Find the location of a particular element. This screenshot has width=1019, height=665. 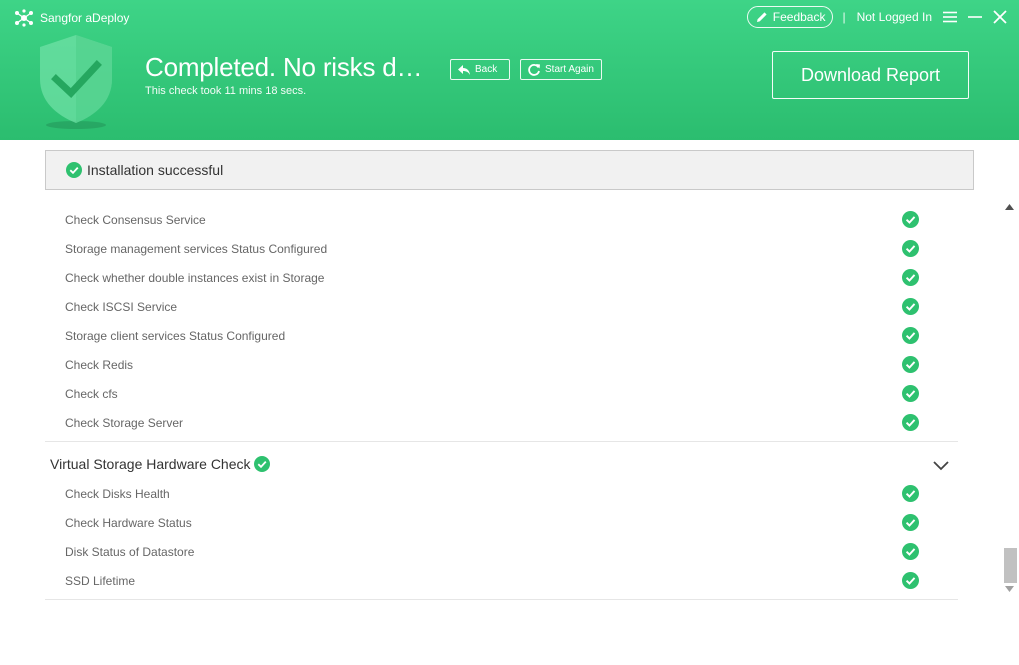

scrollbar-thumb is located at coordinates (1010, 565).